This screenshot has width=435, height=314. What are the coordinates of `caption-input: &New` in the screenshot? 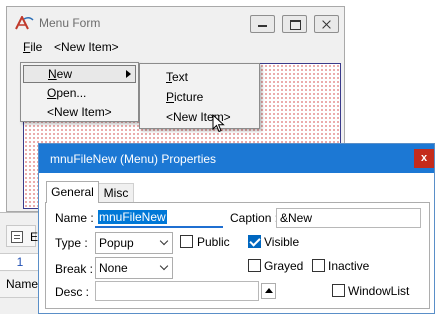 It's located at (348, 218).